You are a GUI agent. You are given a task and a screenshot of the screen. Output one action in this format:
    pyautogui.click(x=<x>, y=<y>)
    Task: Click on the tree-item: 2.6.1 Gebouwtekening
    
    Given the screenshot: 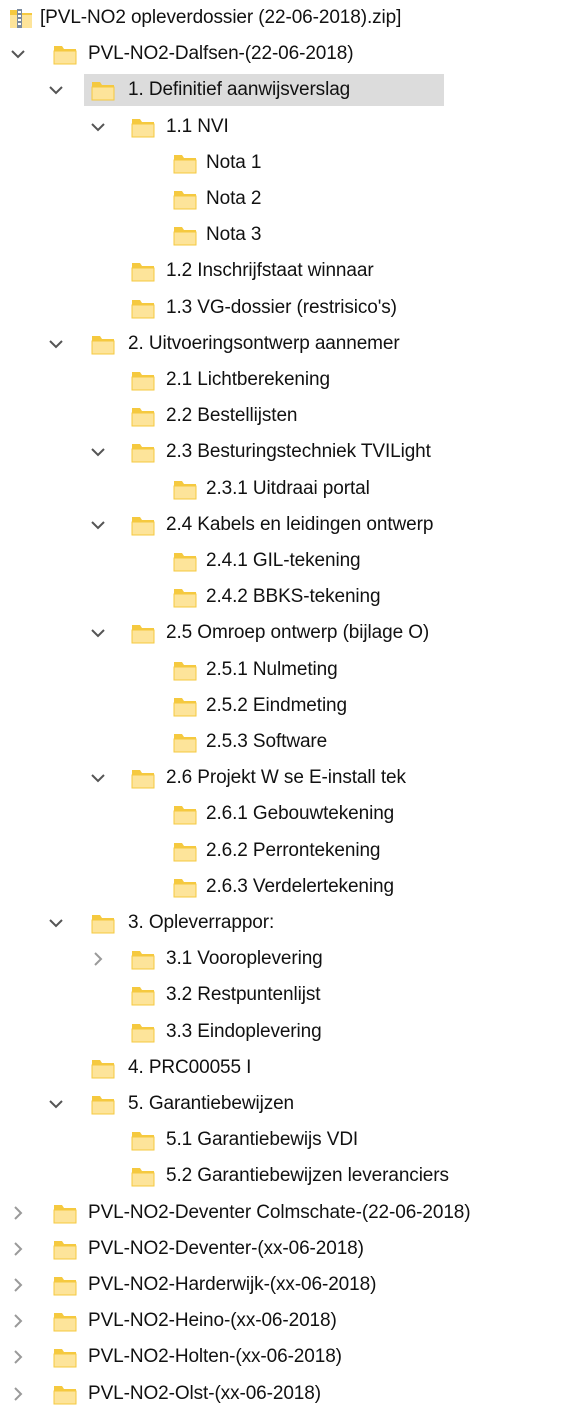 What is the action you would take?
    pyautogui.click(x=285, y=814)
    